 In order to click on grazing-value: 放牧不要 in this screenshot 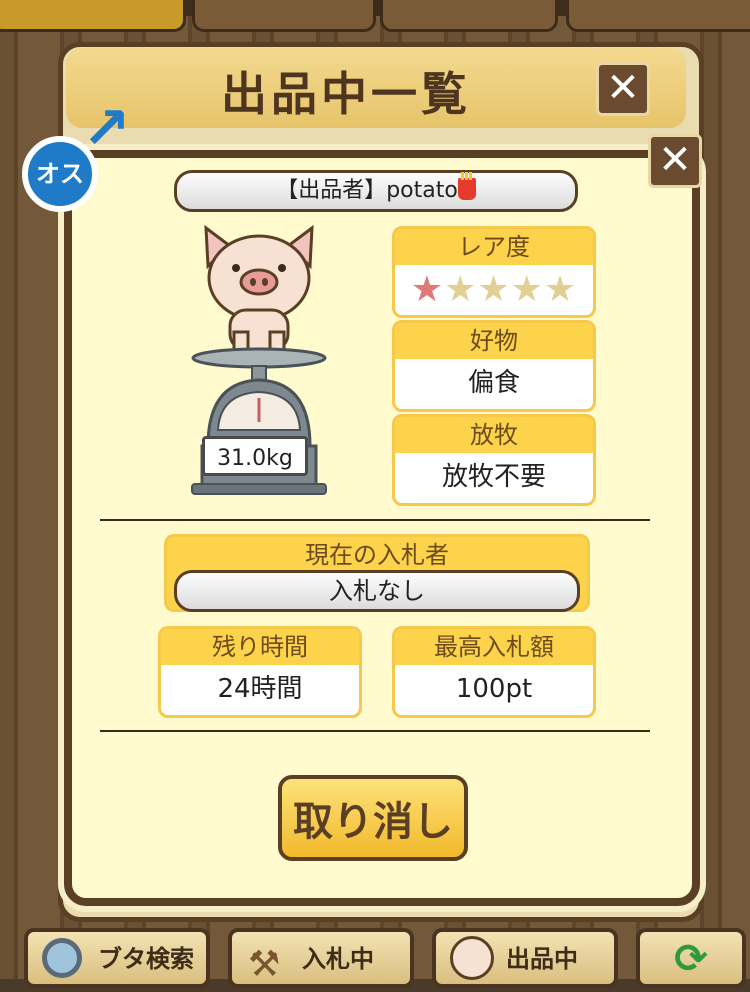, I will do `click(493, 477)`.